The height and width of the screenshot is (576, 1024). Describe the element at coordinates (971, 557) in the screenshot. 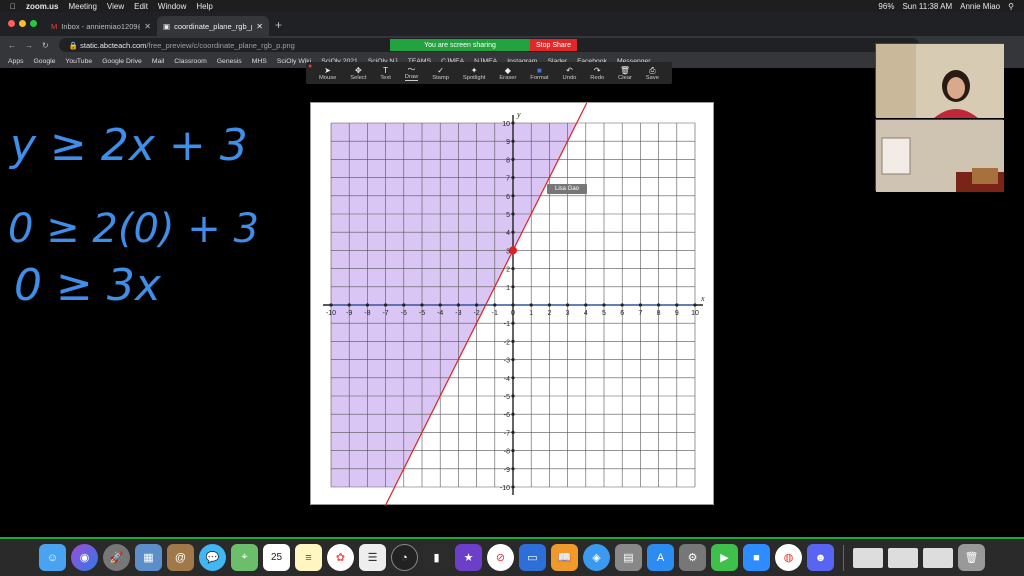

I see `dock-trash-icon: 🗑` at that location.